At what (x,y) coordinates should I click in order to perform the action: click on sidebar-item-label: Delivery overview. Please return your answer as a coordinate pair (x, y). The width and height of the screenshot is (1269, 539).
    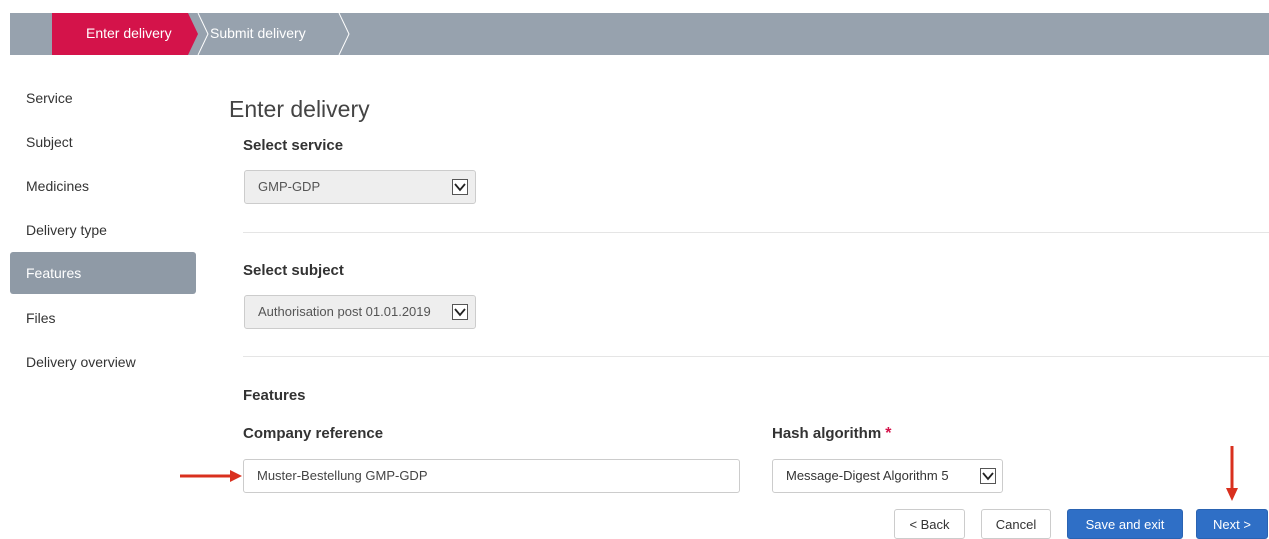
    Looking at the image, I should click on (81, 362).